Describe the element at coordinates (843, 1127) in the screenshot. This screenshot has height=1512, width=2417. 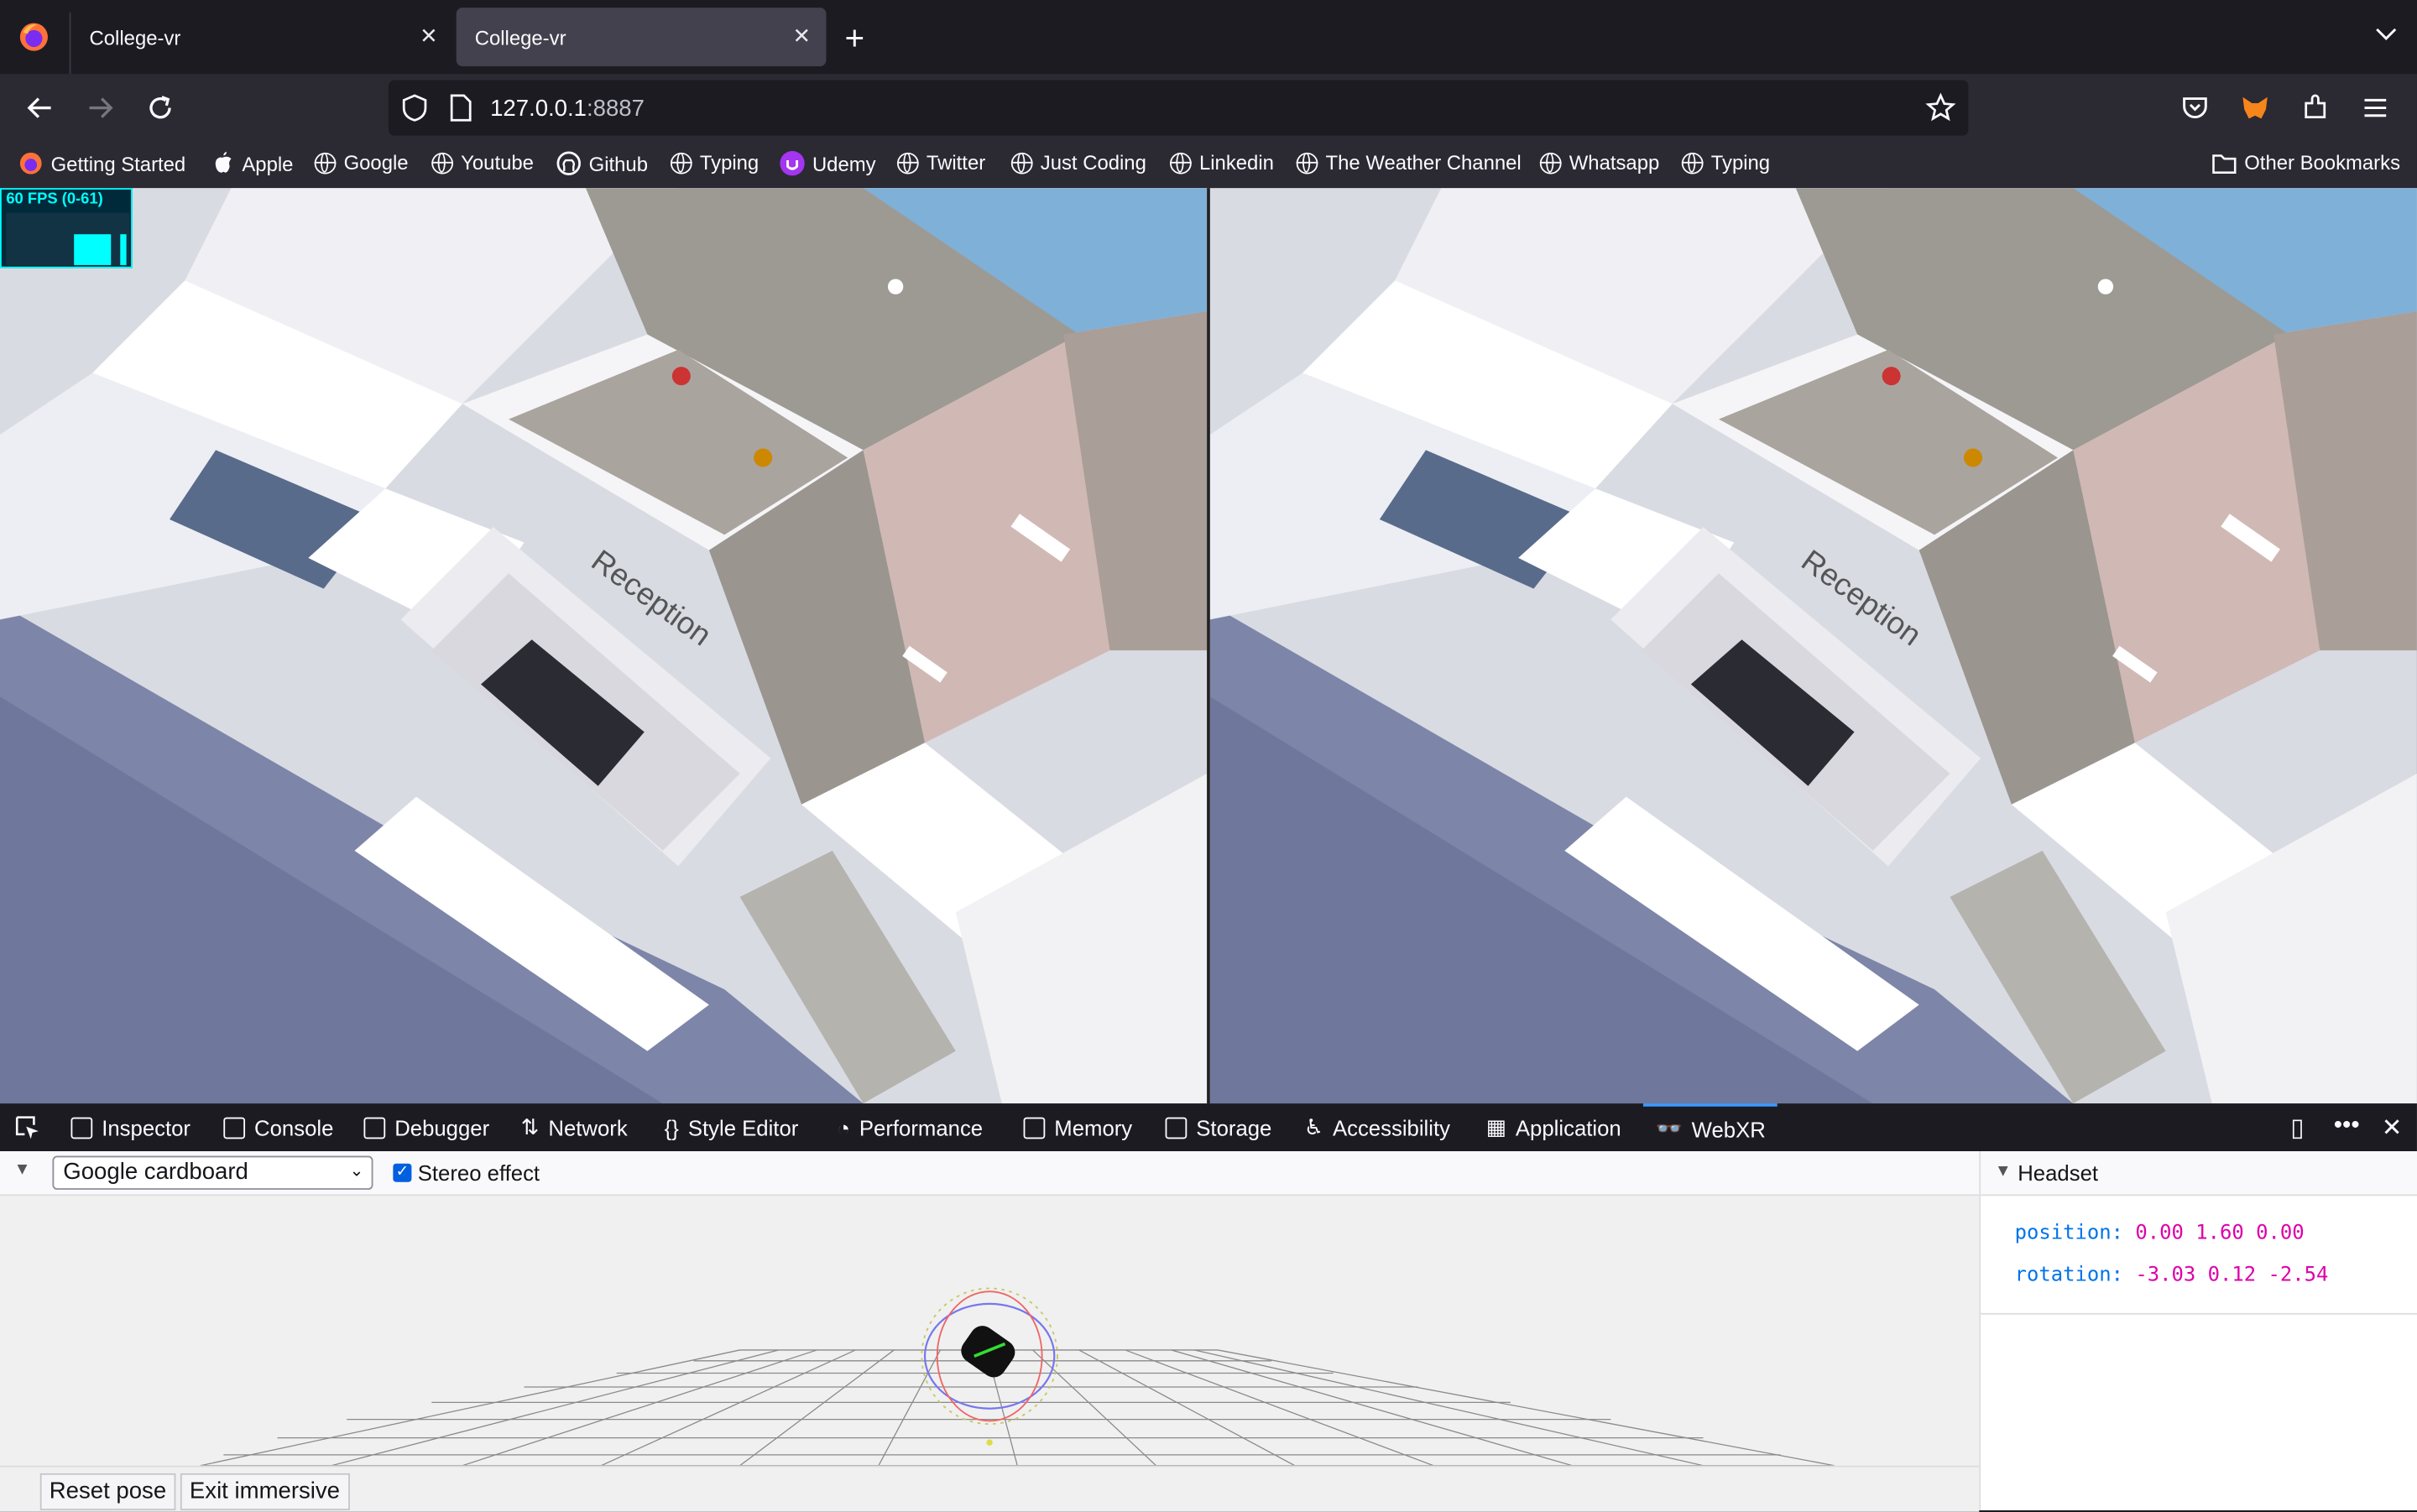
I see `performance-icon: ◔` at that location.